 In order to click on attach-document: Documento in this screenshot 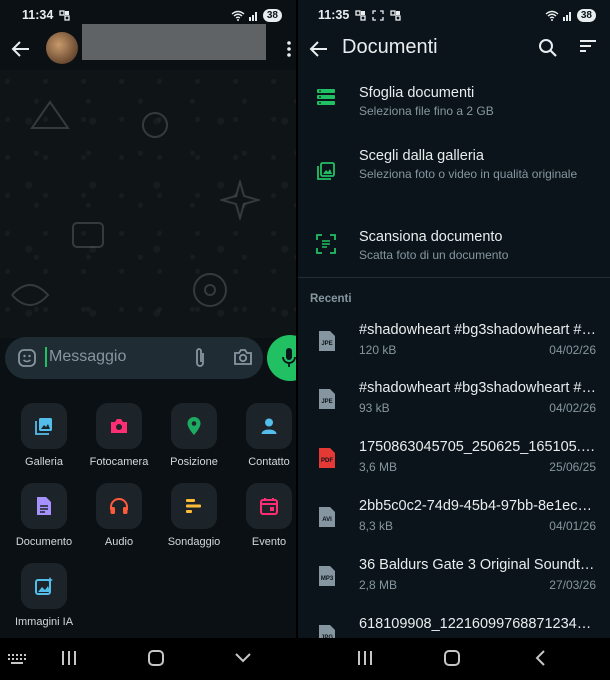, I will do `click(44, 515)`.